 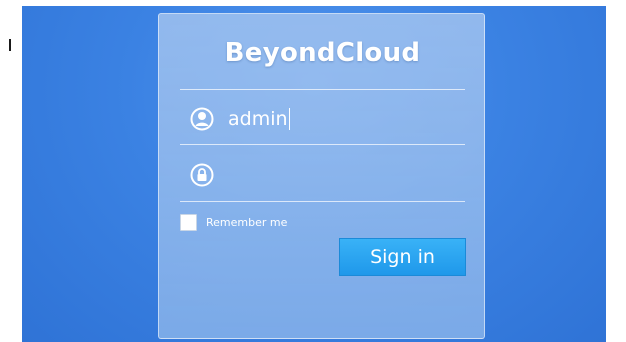 I want to click on remember-me: Remember me, so click(x=233, y=222).